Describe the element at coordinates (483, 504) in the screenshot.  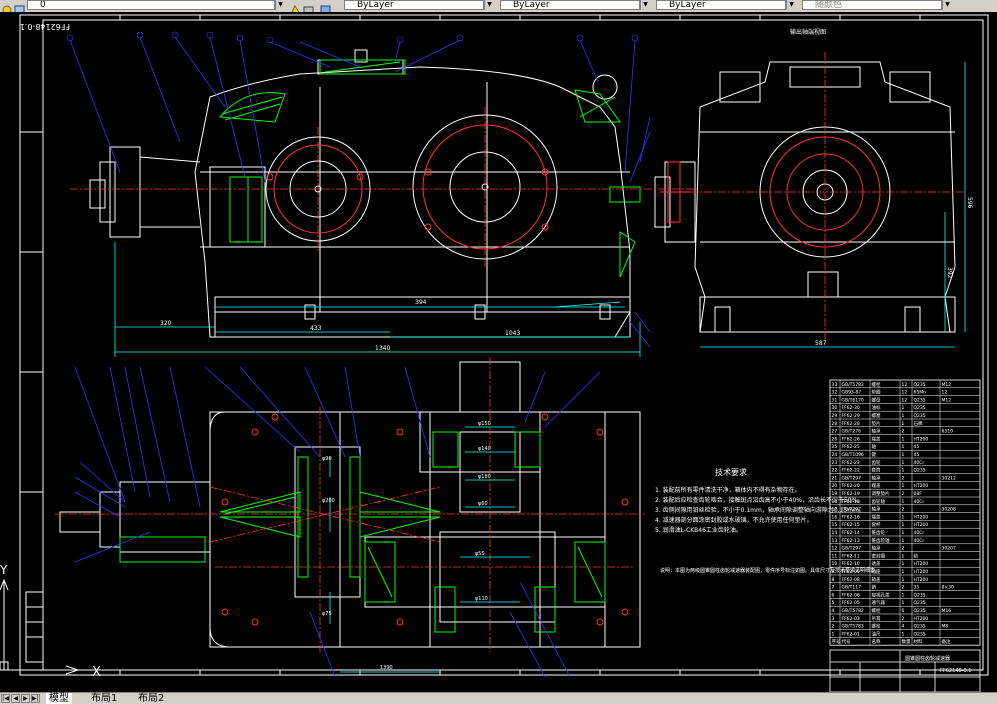
I see `dim-phi60: φ60` at that location.